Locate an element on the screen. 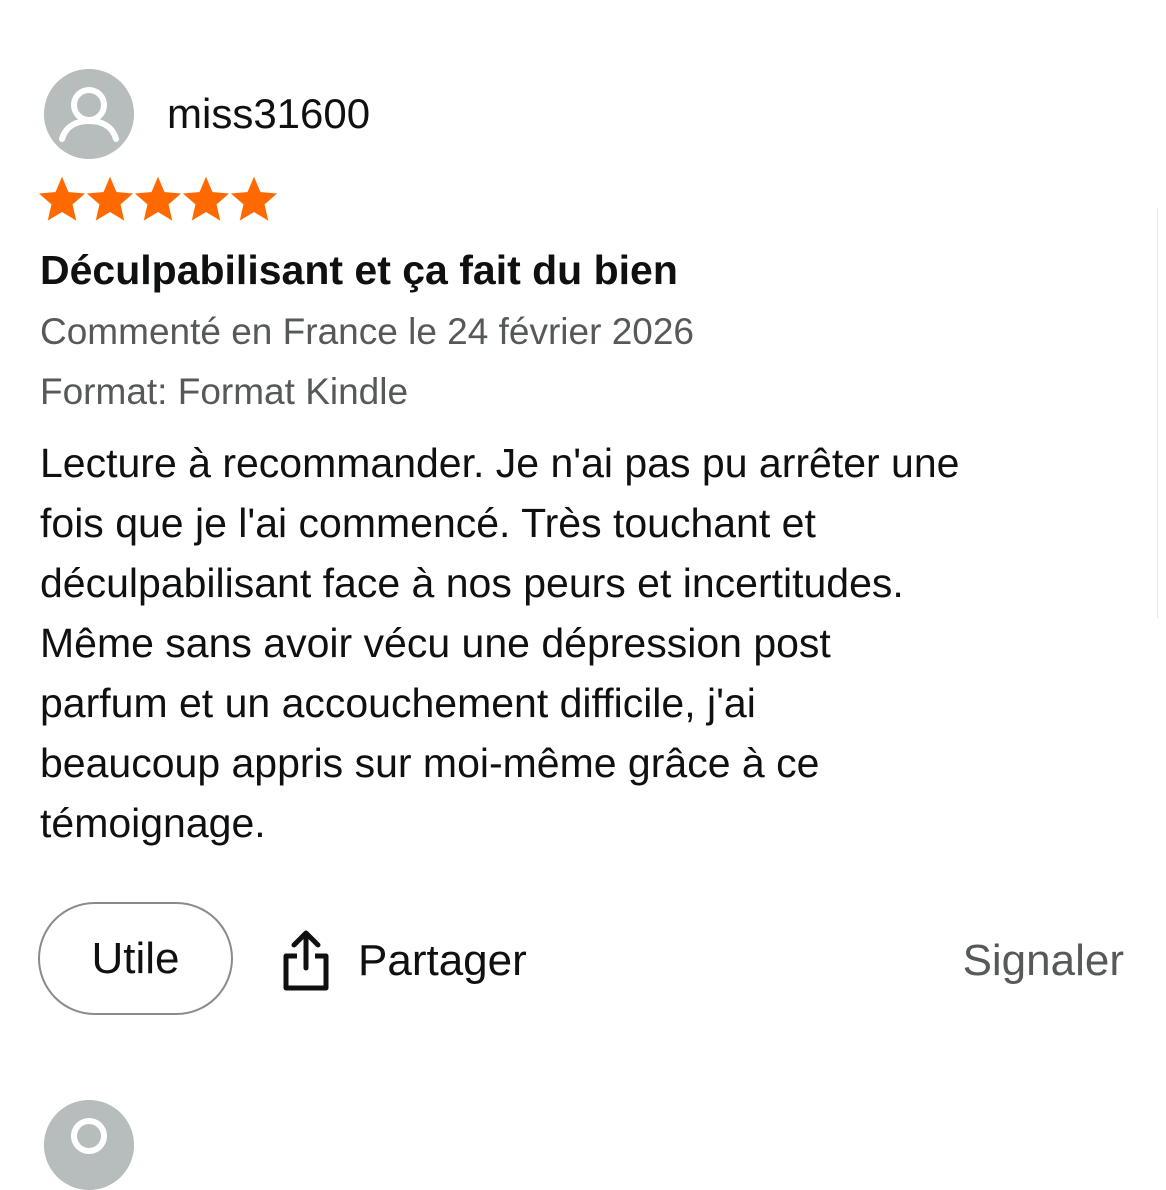  next-review-avatar is located at coordinates (89, 1145).